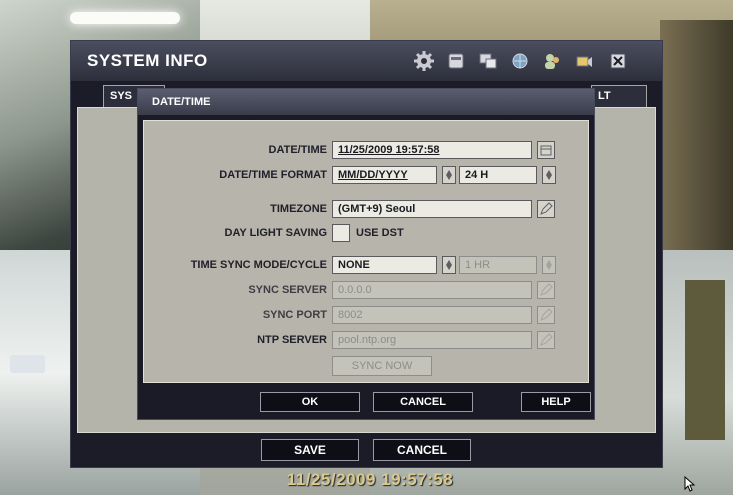  Describe the element at coordinates (310, 402) in the screenshot. I see `ok-button: OK` at that location.